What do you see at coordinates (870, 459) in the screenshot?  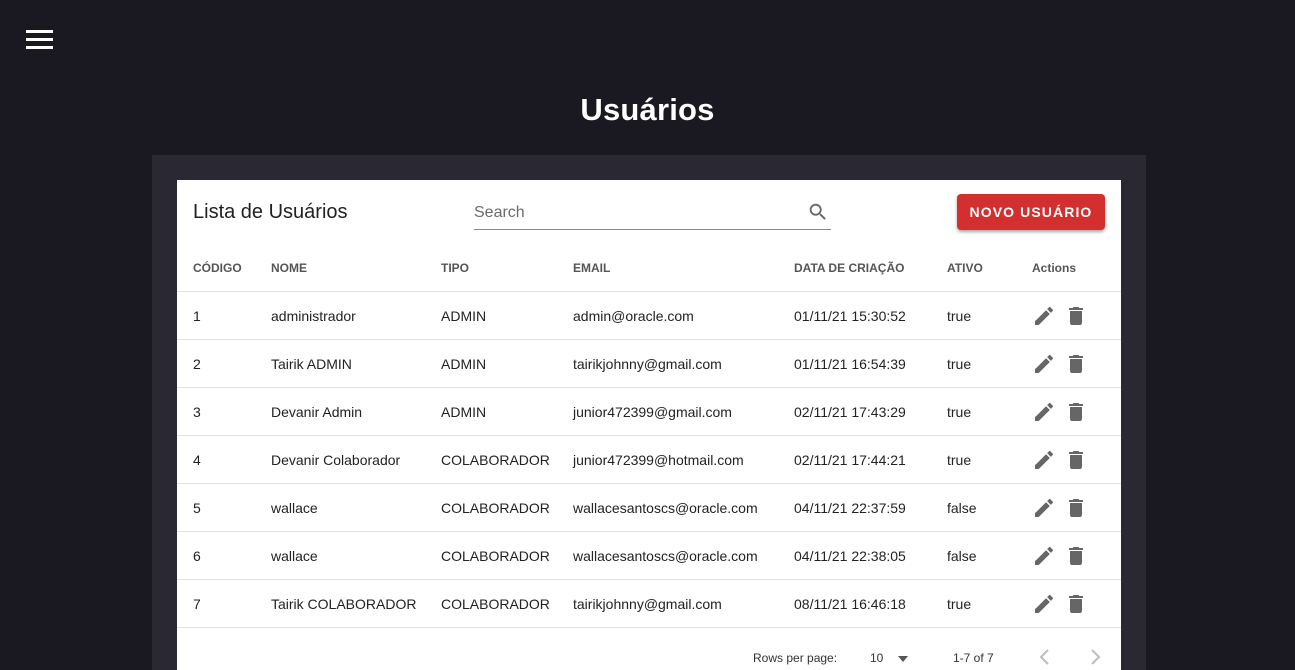 I see `cell-data-criacao: 02/11/21 17:44:21` at bounding box center [870, 459].